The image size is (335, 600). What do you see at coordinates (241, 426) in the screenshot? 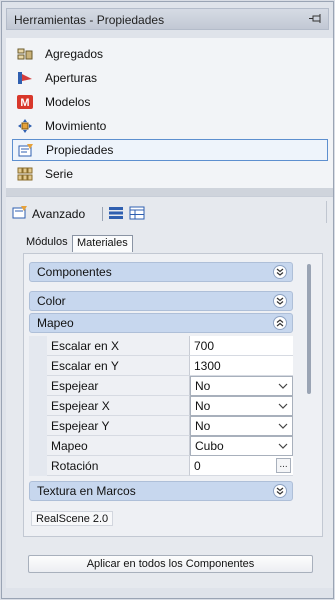
I see `mirror-y-dropdown: No` at bounding box center [241, 426].